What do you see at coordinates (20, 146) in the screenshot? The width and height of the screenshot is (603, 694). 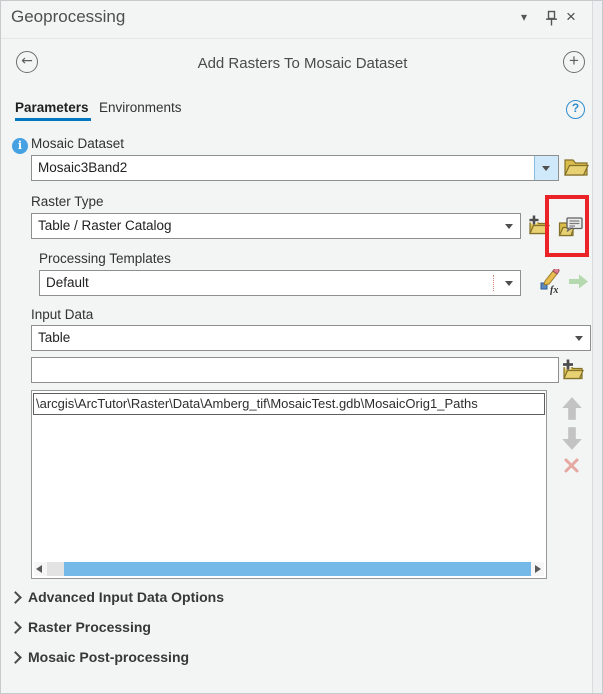 I see `info-icon: i` at bounding box center [20, 146].